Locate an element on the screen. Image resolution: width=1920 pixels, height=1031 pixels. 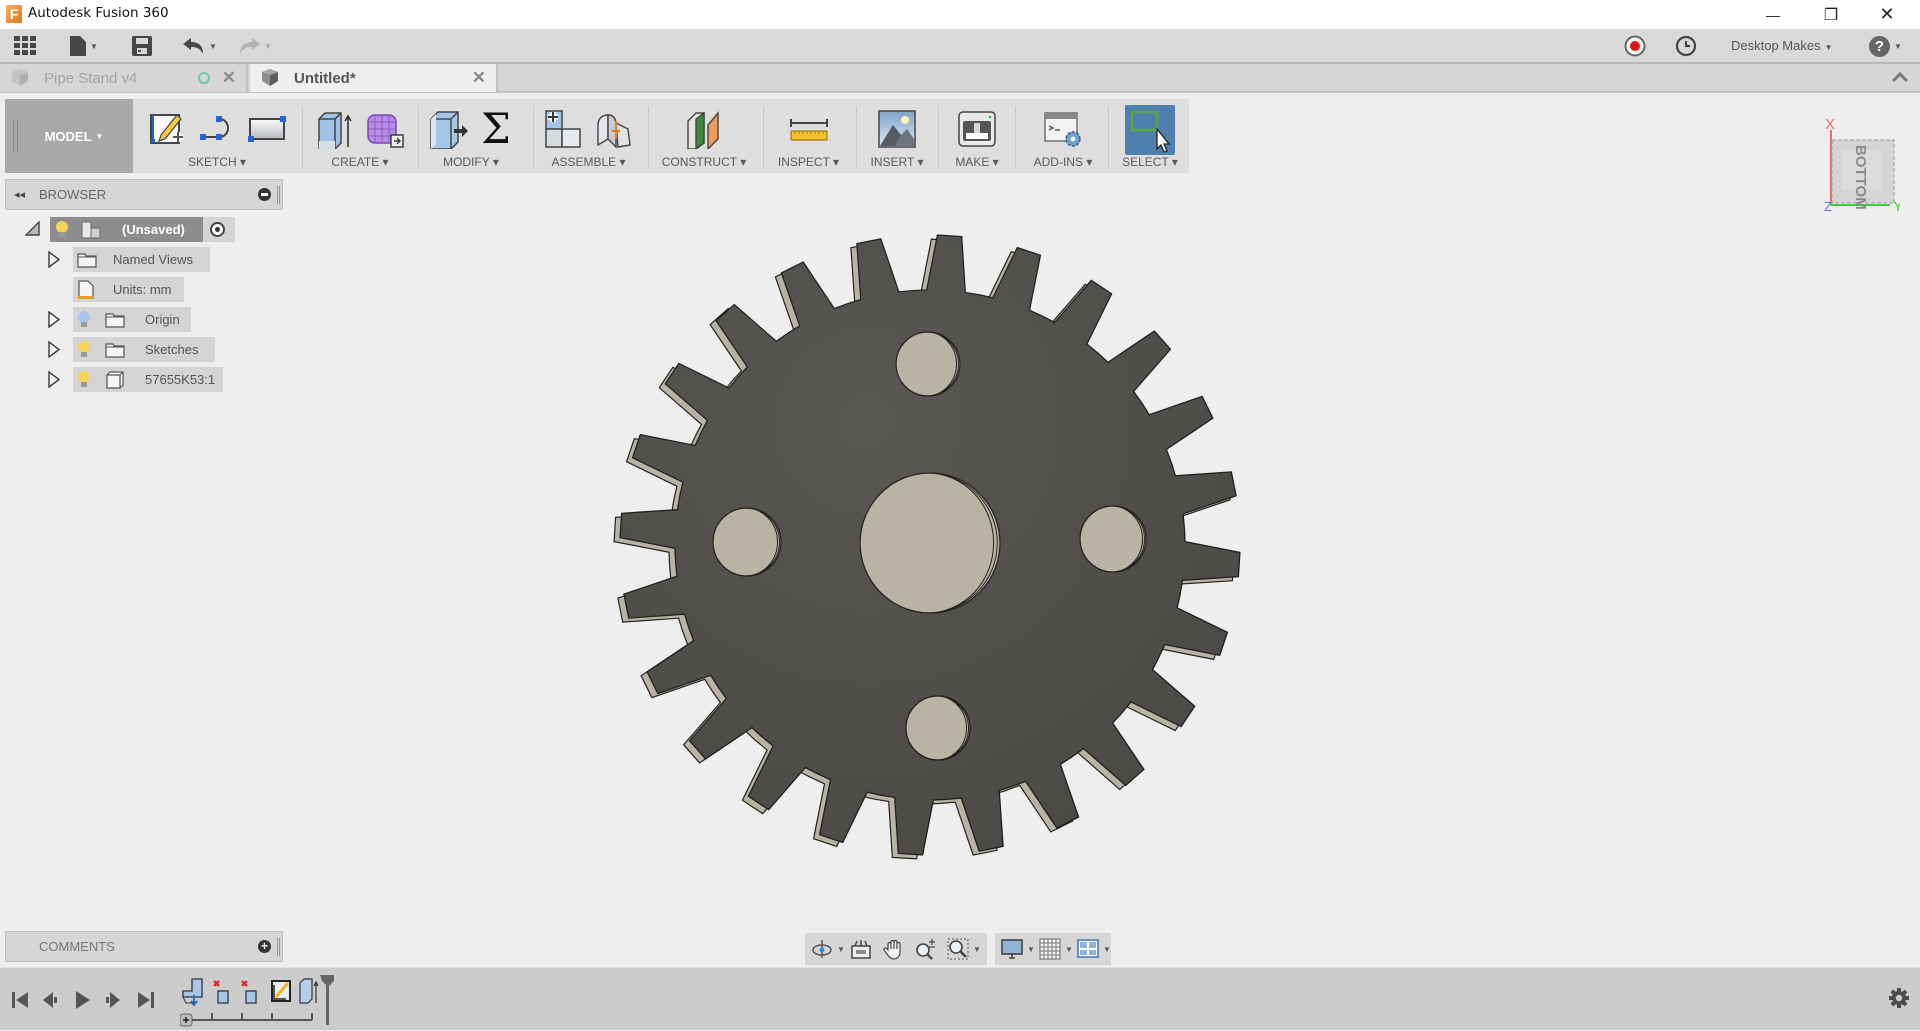
ribbon-group-label: MODIFY ▾ is located at coordinates (471, 162).